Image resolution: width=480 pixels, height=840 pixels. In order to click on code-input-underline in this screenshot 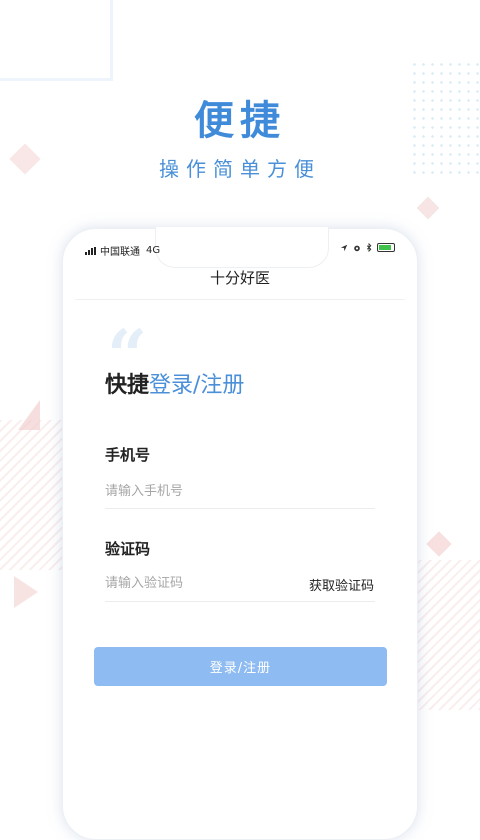, I will do `click(240, 601)`.